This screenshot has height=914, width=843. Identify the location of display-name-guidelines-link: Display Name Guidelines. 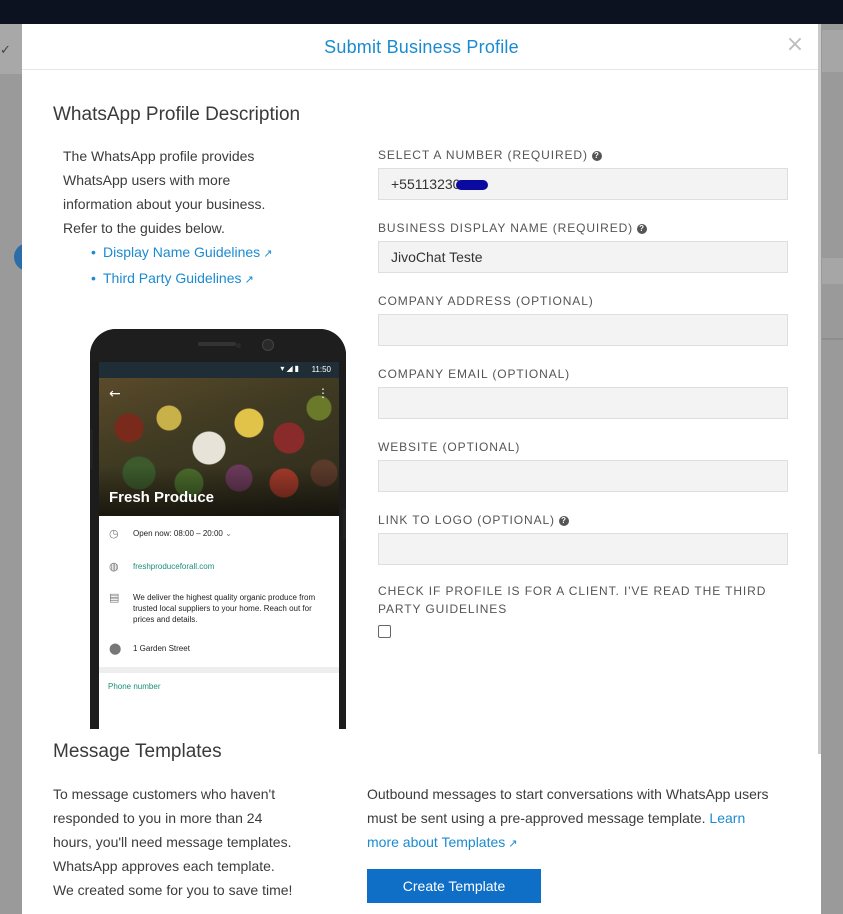
(181, 252).